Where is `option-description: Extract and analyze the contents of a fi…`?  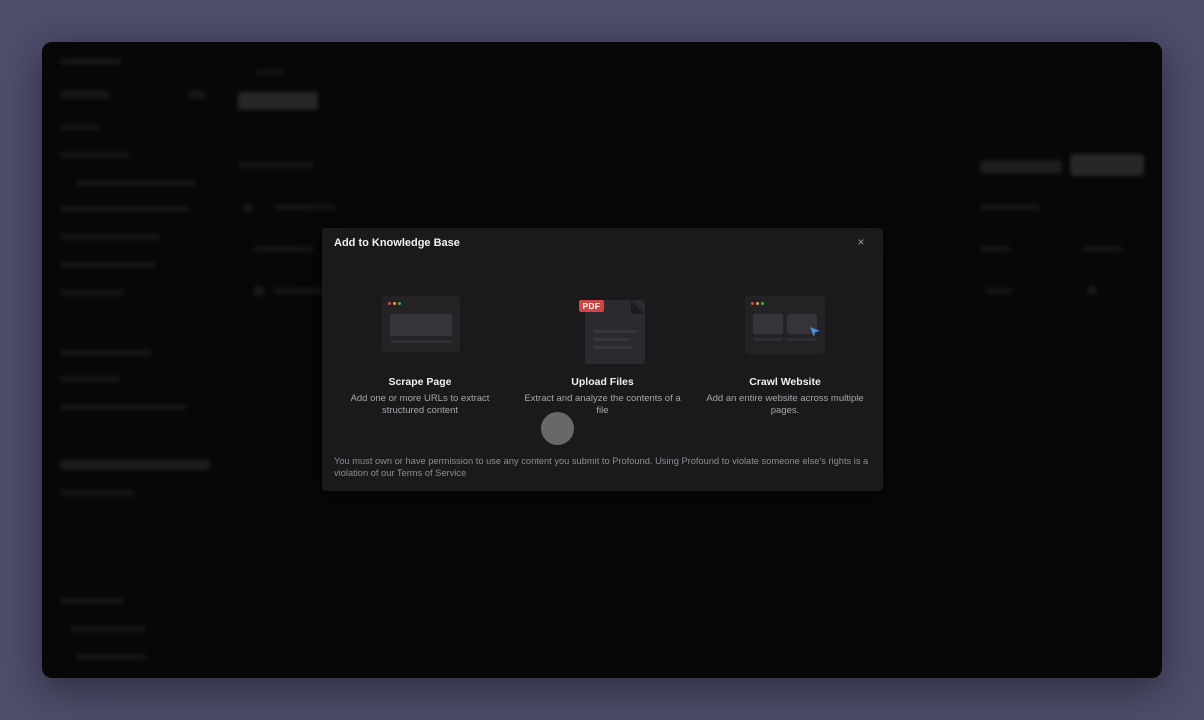
option-description: Extract and analyze the contents of a fi… is located at coordinates (602, 404).